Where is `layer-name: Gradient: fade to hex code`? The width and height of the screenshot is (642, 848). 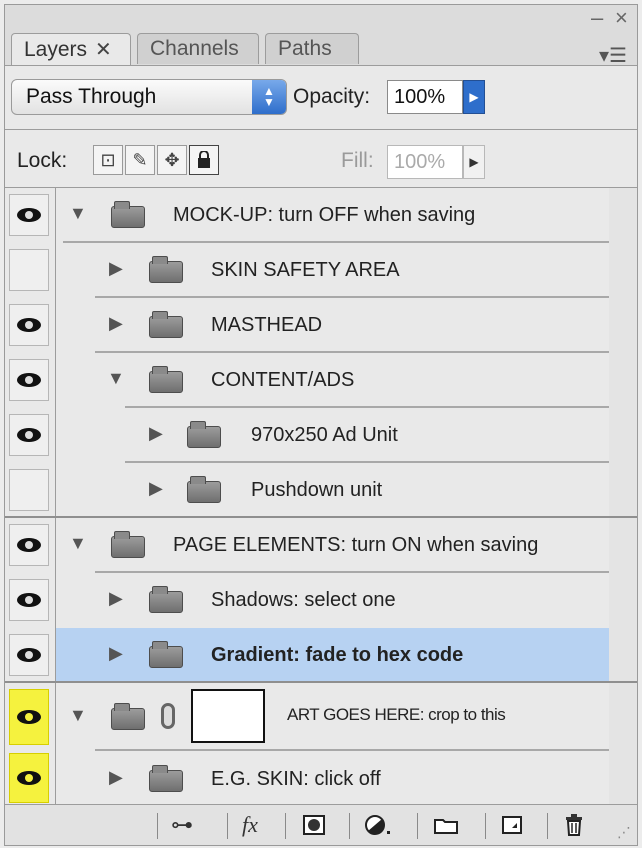
layer-name: Gradient: fade to hex code is located at coordinates (337, 655).